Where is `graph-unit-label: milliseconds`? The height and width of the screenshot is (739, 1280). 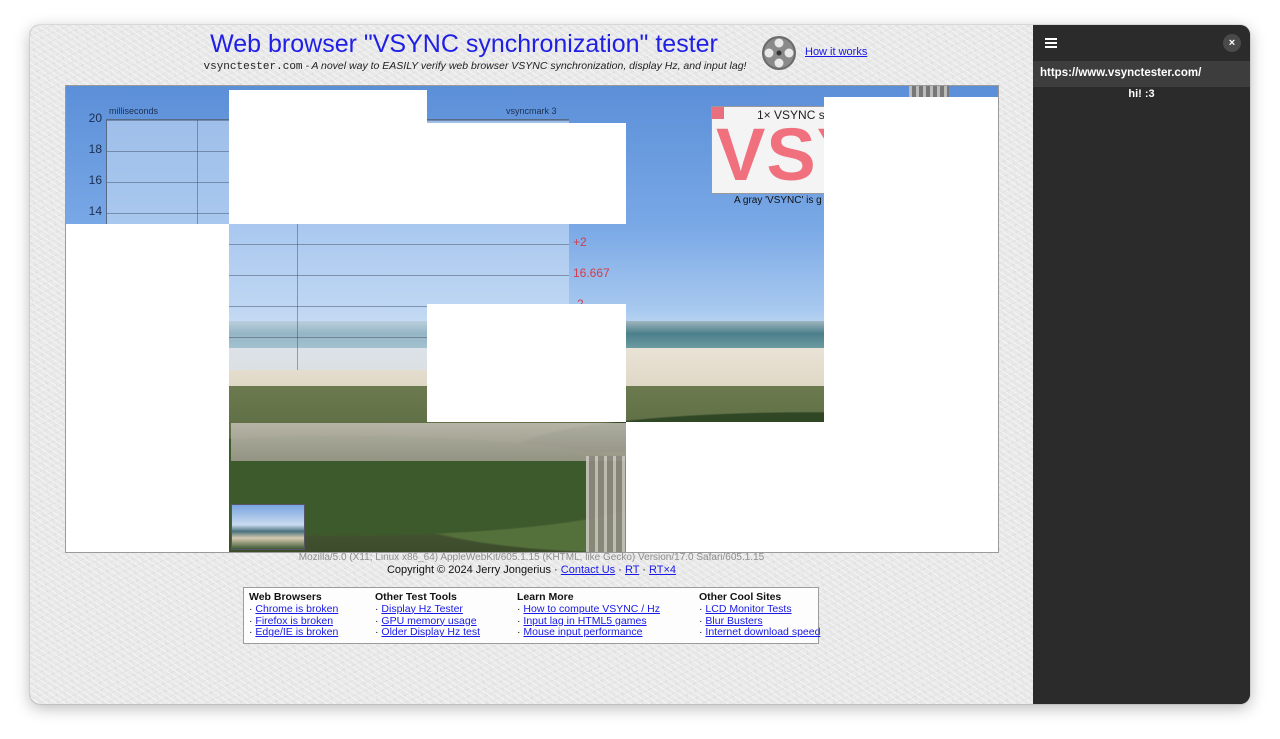
graph-unit-label: milliseconds is located at coordinates (134, 111).